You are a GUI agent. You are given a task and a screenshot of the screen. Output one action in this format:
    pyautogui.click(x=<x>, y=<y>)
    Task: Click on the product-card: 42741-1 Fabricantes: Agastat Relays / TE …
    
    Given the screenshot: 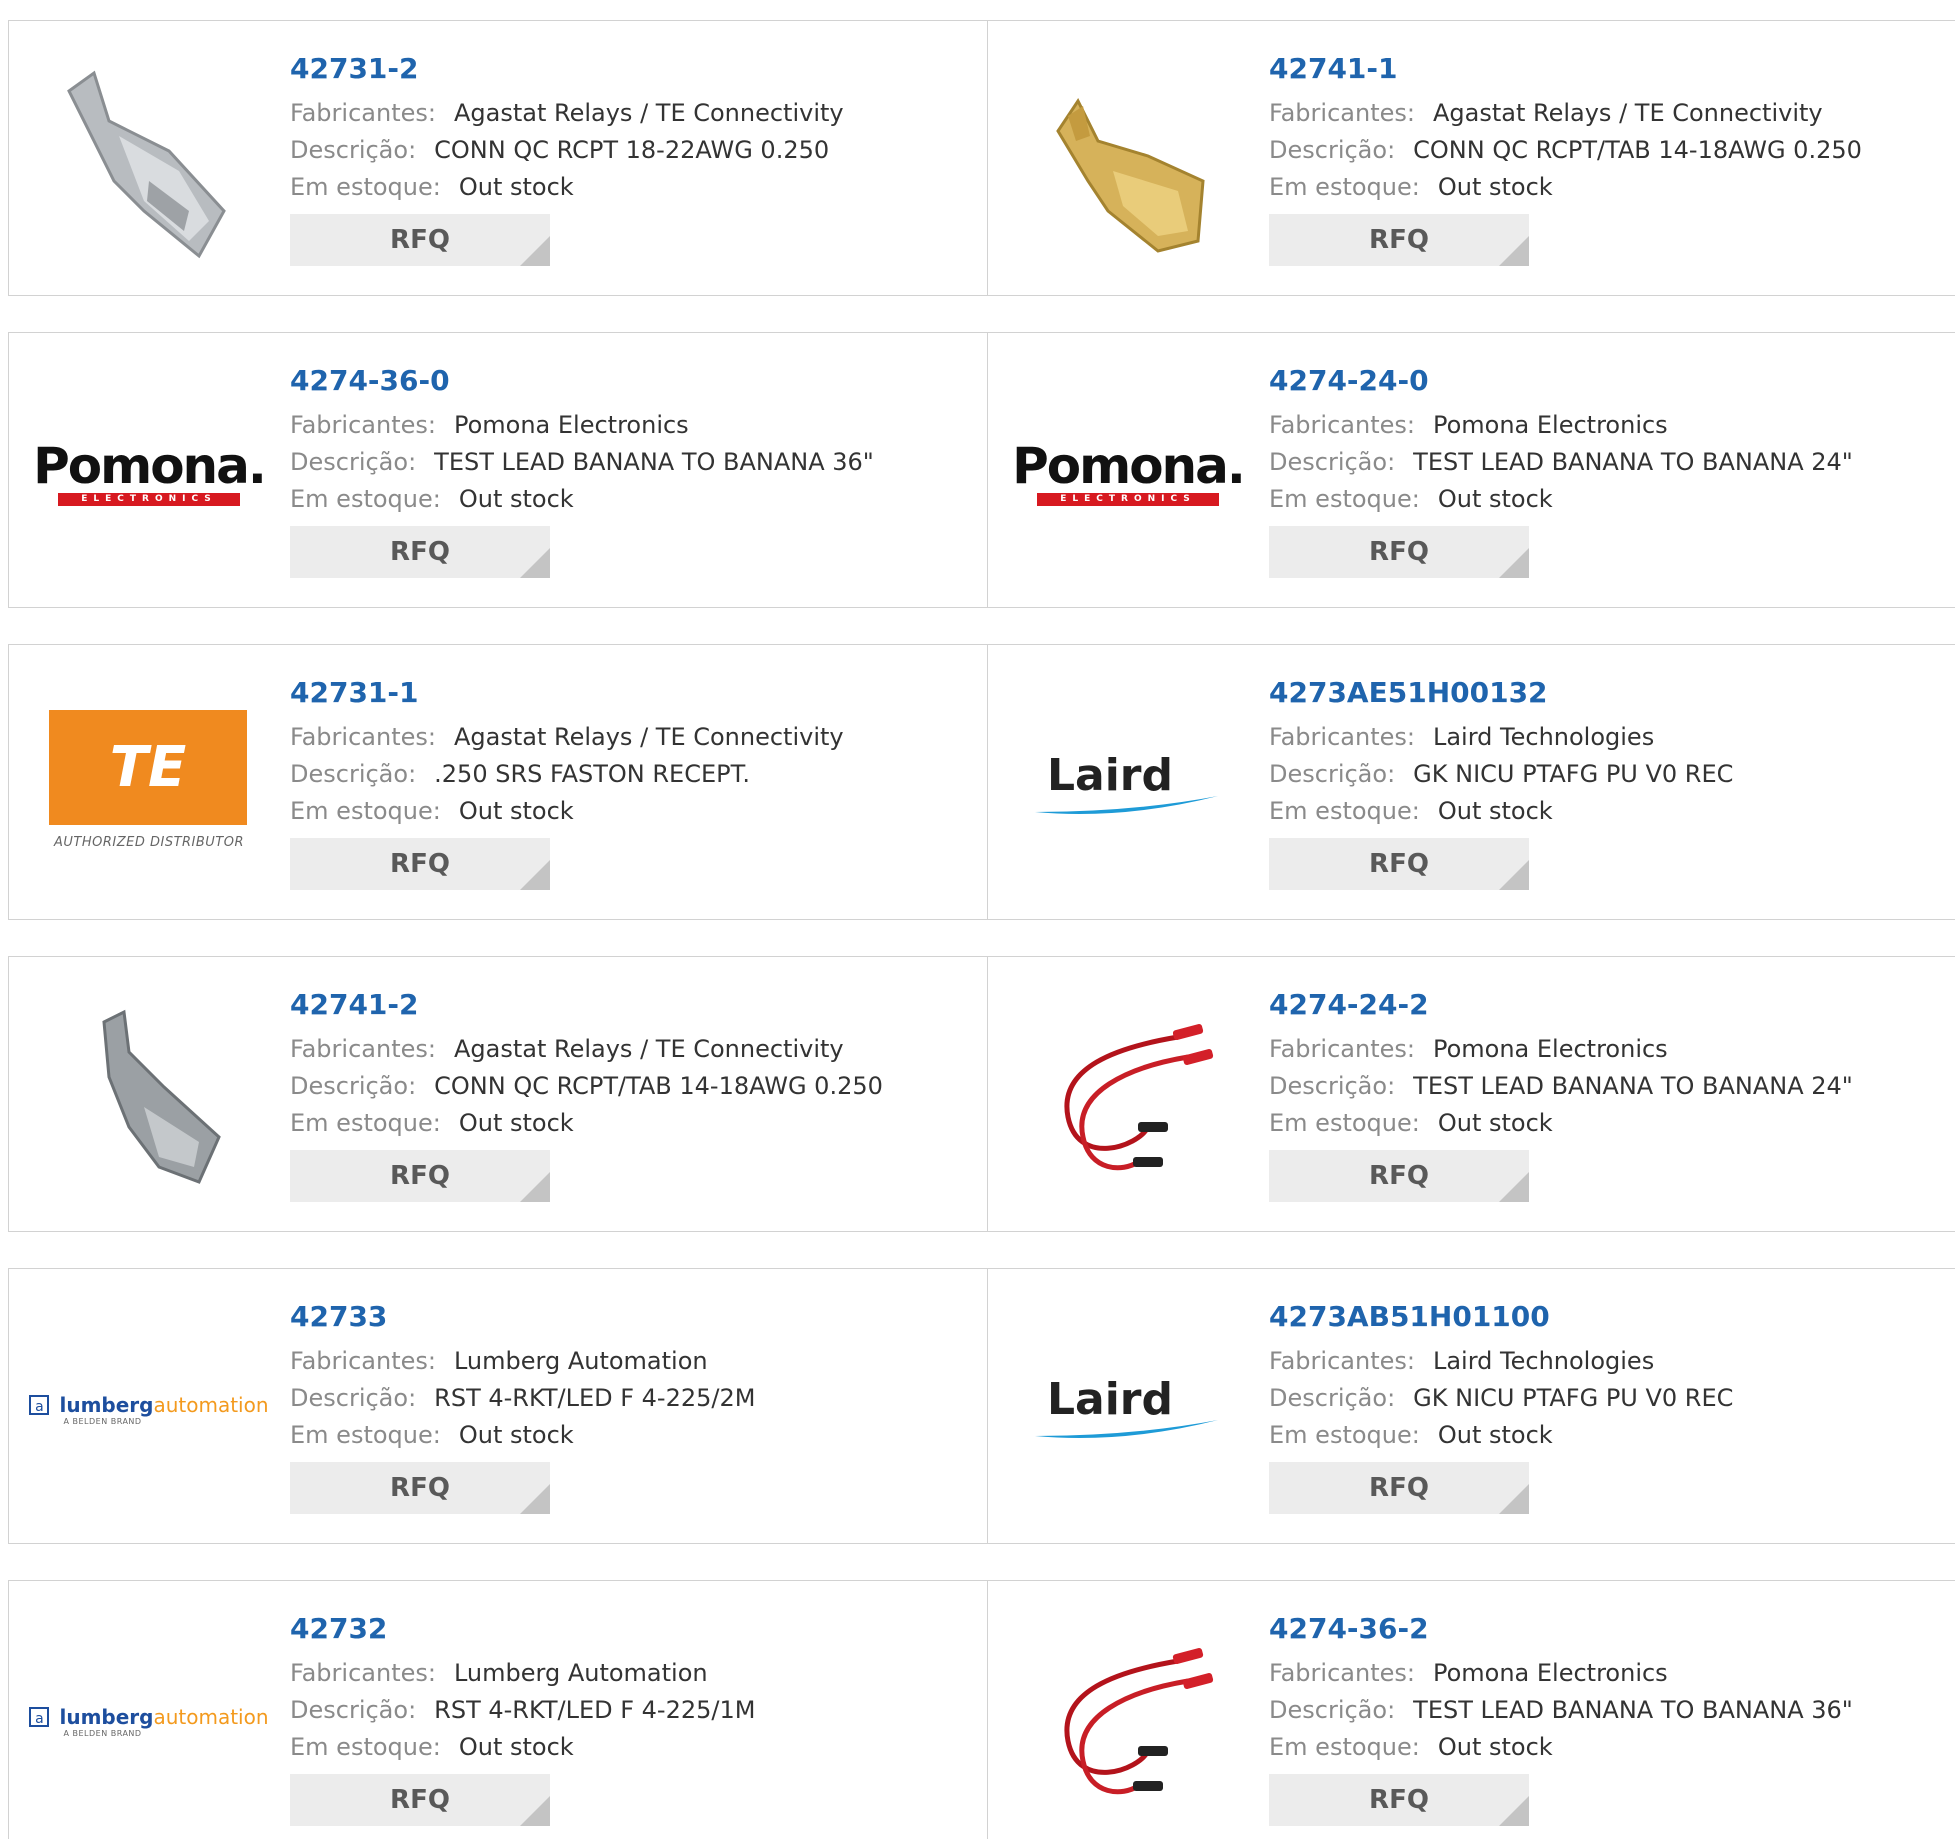 What is the action you would take?
    pyautogui.click(x=1471, y=158)
    